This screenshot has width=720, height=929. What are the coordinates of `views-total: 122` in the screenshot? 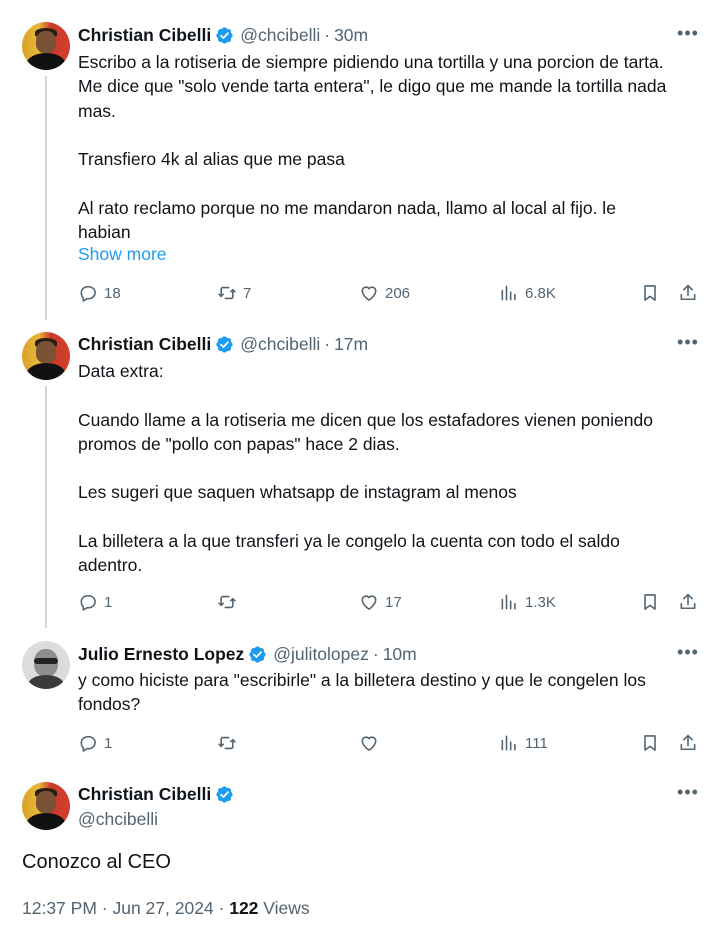 It's located at (244, 908).